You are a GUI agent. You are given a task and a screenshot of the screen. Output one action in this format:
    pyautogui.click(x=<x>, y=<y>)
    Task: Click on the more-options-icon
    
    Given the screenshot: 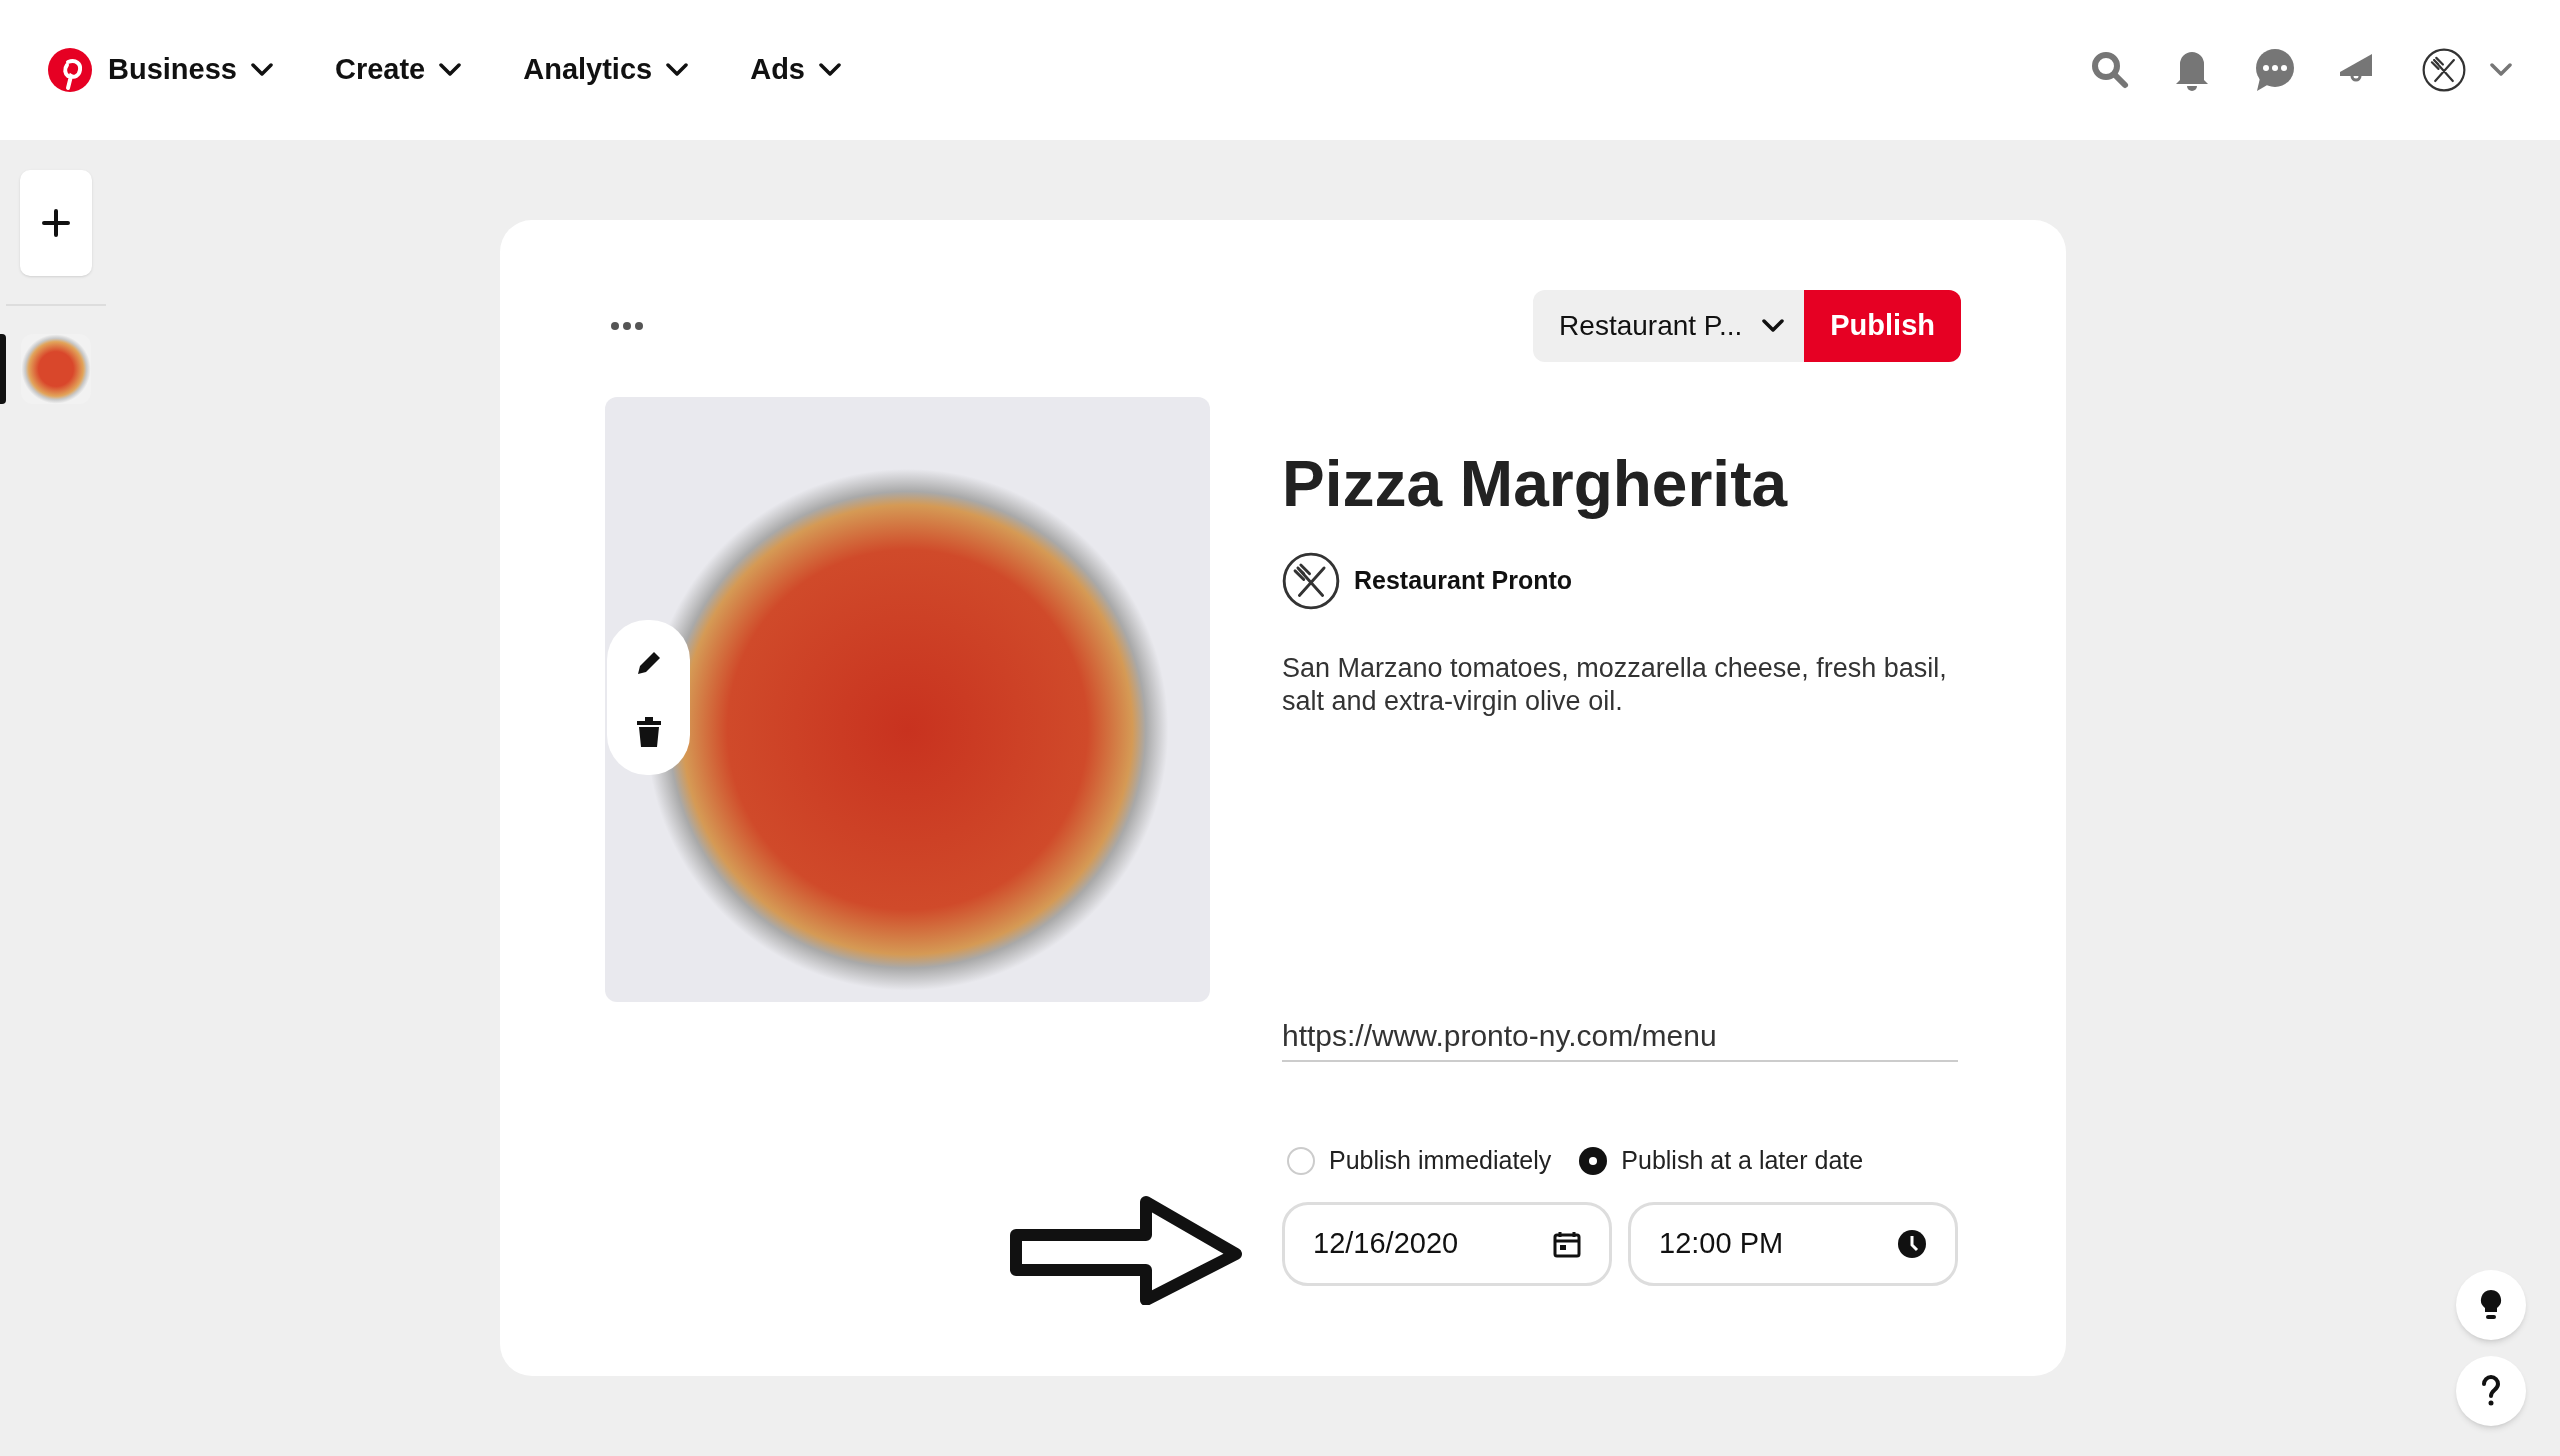 What is the action you would take?
    pyautogui.click(x=627, y=326)
    